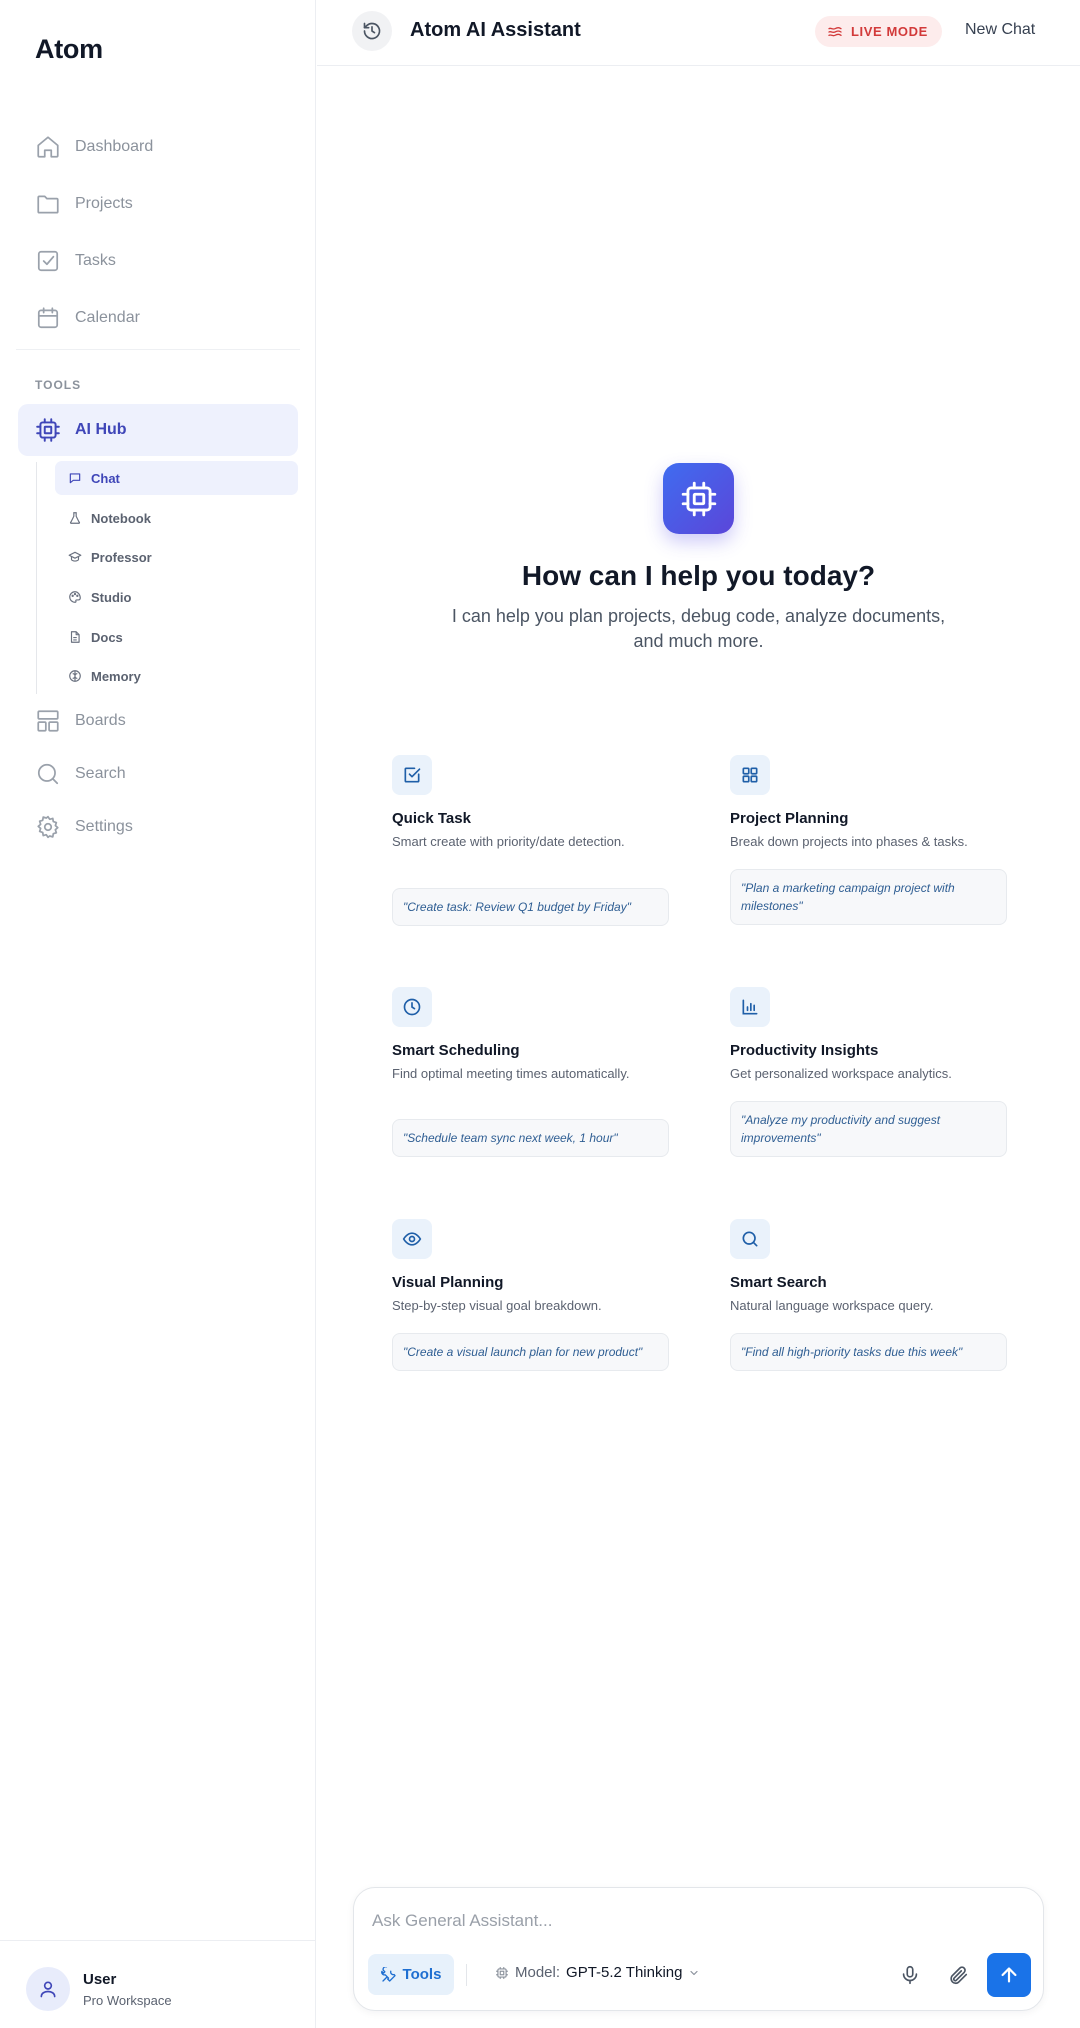  I want to click on checkbox-icon, so click(48, 261).